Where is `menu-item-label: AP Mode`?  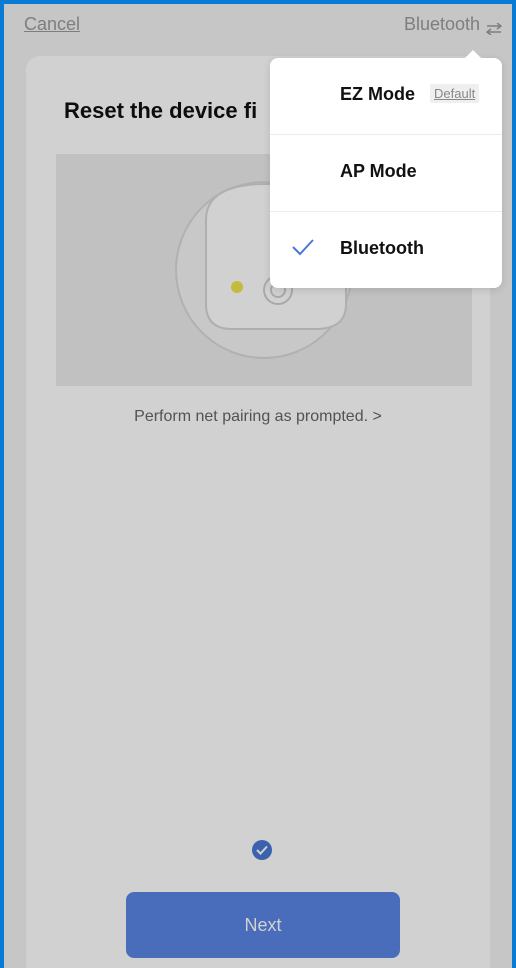 menu-item-label: AP Mode is located at coordinates (378, 171).